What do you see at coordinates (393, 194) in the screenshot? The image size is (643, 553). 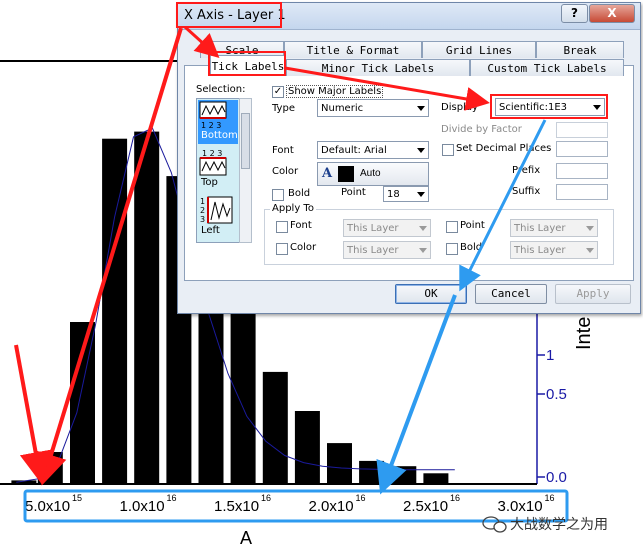 I see `point-size-value: 18` at bounding box center [393, 194].